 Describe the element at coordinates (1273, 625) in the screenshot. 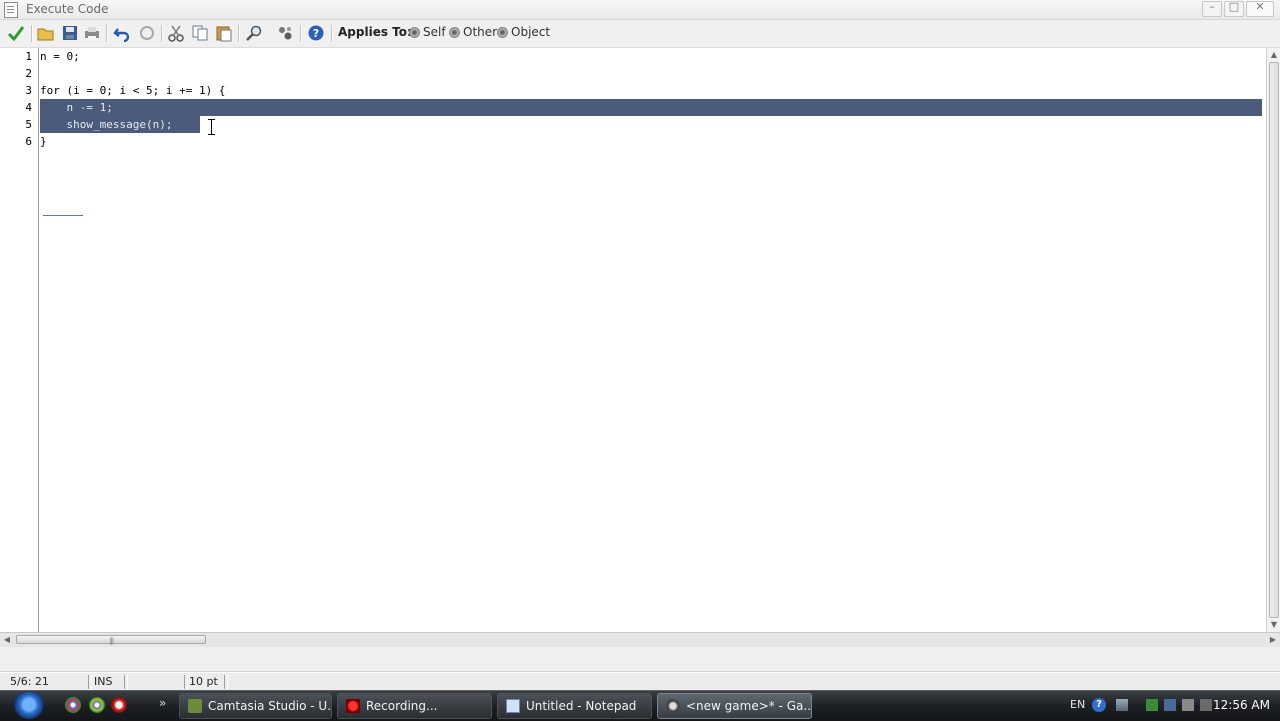

I see `scroll-down-icon: ▼` at that location.